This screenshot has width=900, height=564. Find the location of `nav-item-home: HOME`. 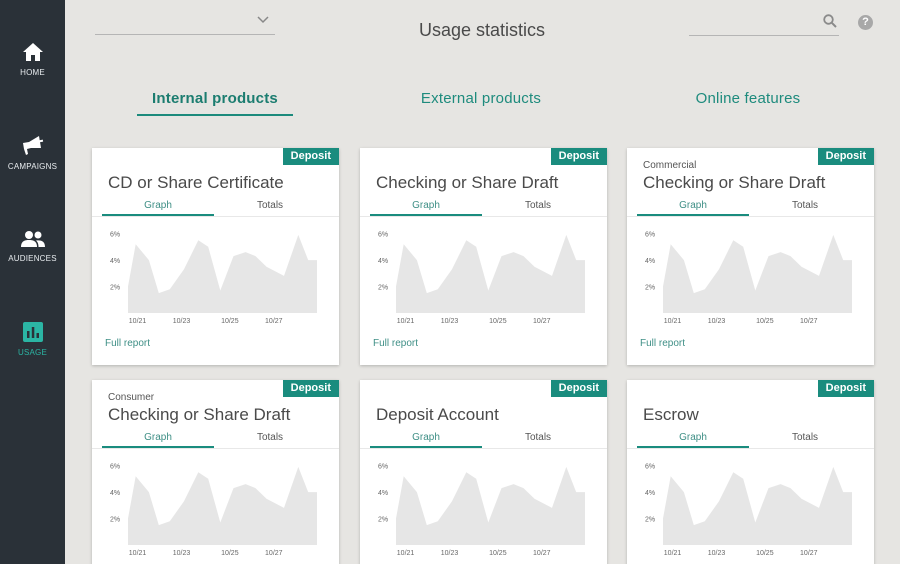

nav-item-home: HOME is located at coordinates (32, 59).